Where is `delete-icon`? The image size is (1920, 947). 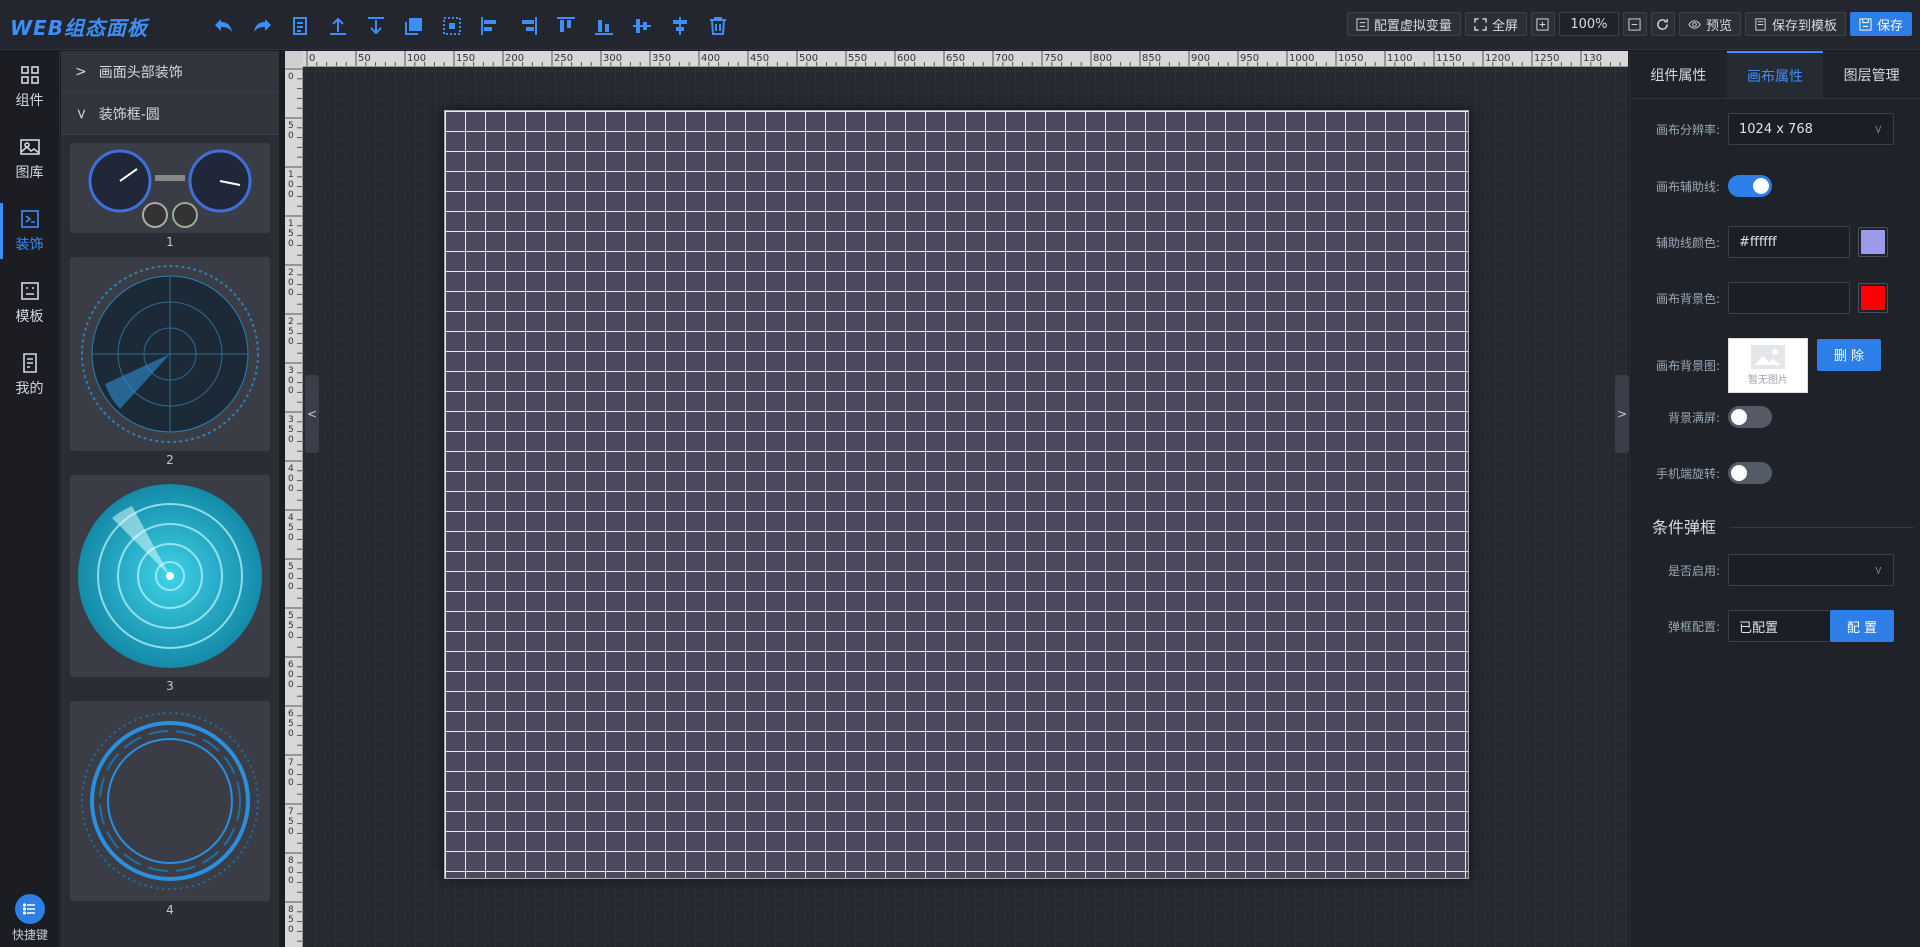
delete-icon is located at coordinates (718, 26).